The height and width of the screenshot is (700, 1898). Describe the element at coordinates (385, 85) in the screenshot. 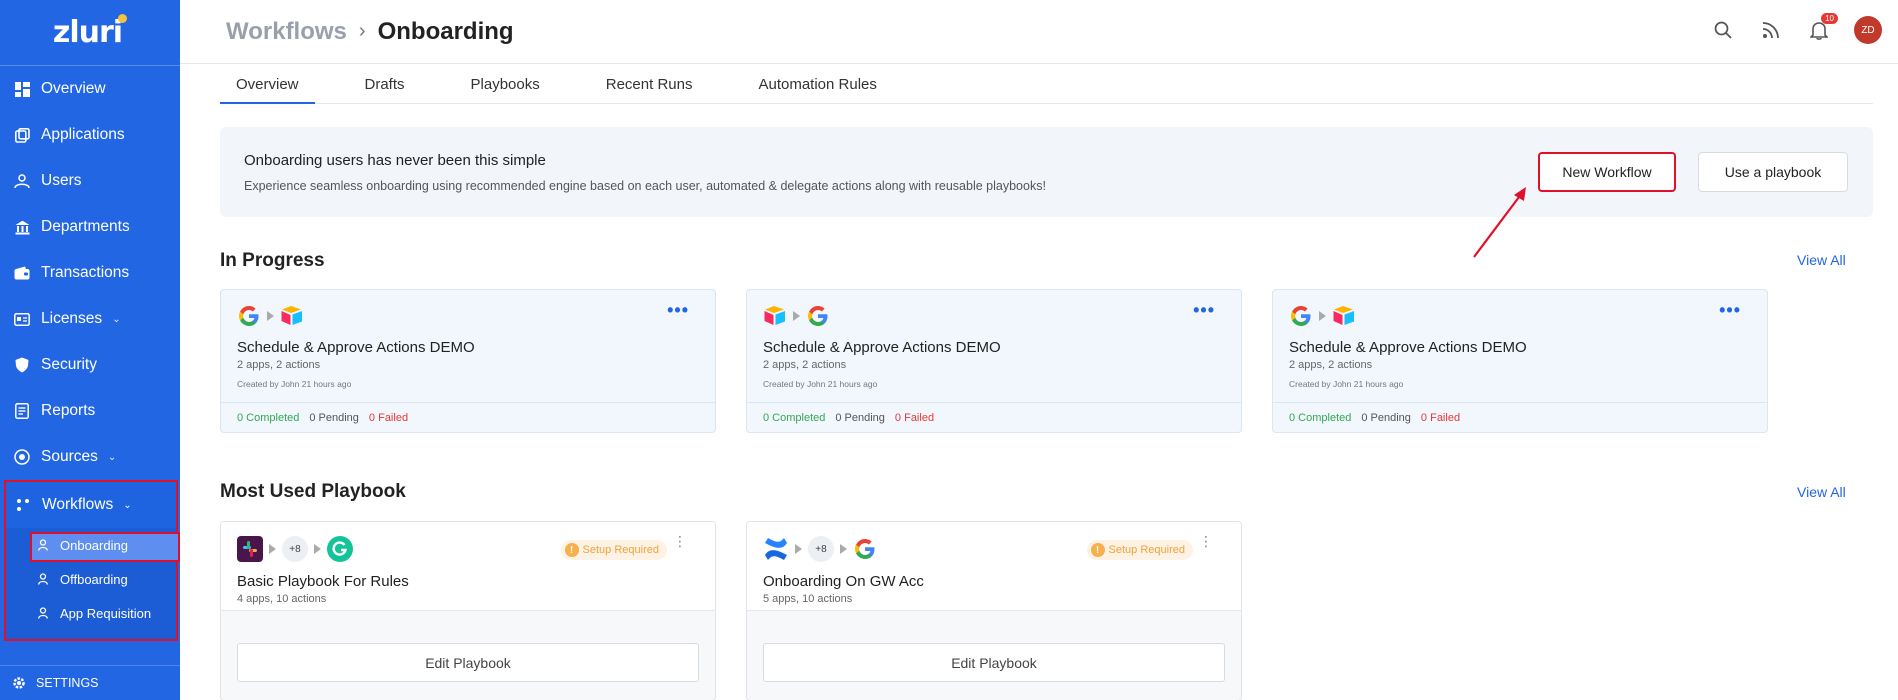

I see `tab-drafts: Drafts` at that location.